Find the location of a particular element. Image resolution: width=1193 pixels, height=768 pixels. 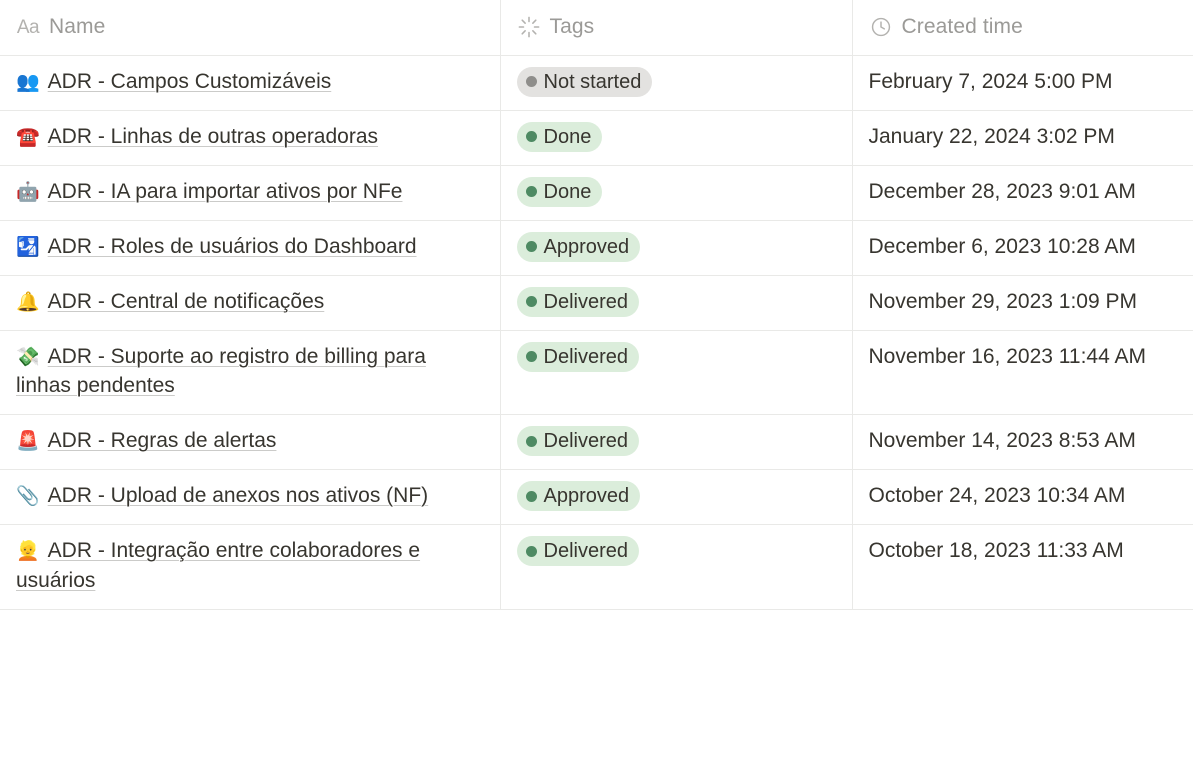

cell-name: 🛂 ADR - Roles de usuários do Dashboard is located at coordinates (250, 248).